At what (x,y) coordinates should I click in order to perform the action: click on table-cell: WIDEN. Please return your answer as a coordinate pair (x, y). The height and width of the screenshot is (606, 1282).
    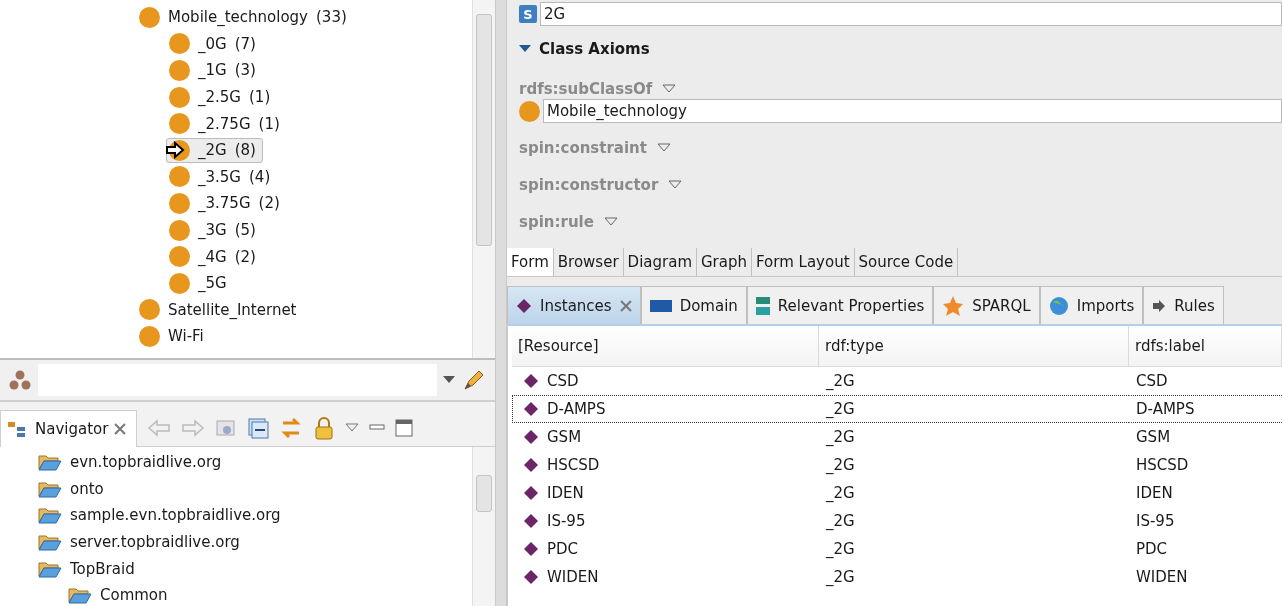
    Looking at the image, I should click on (665, 577).